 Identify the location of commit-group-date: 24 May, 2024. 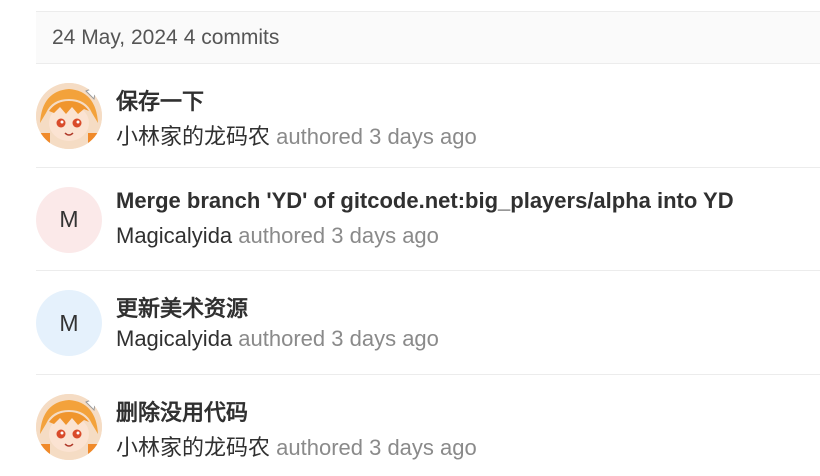
(115, 37).